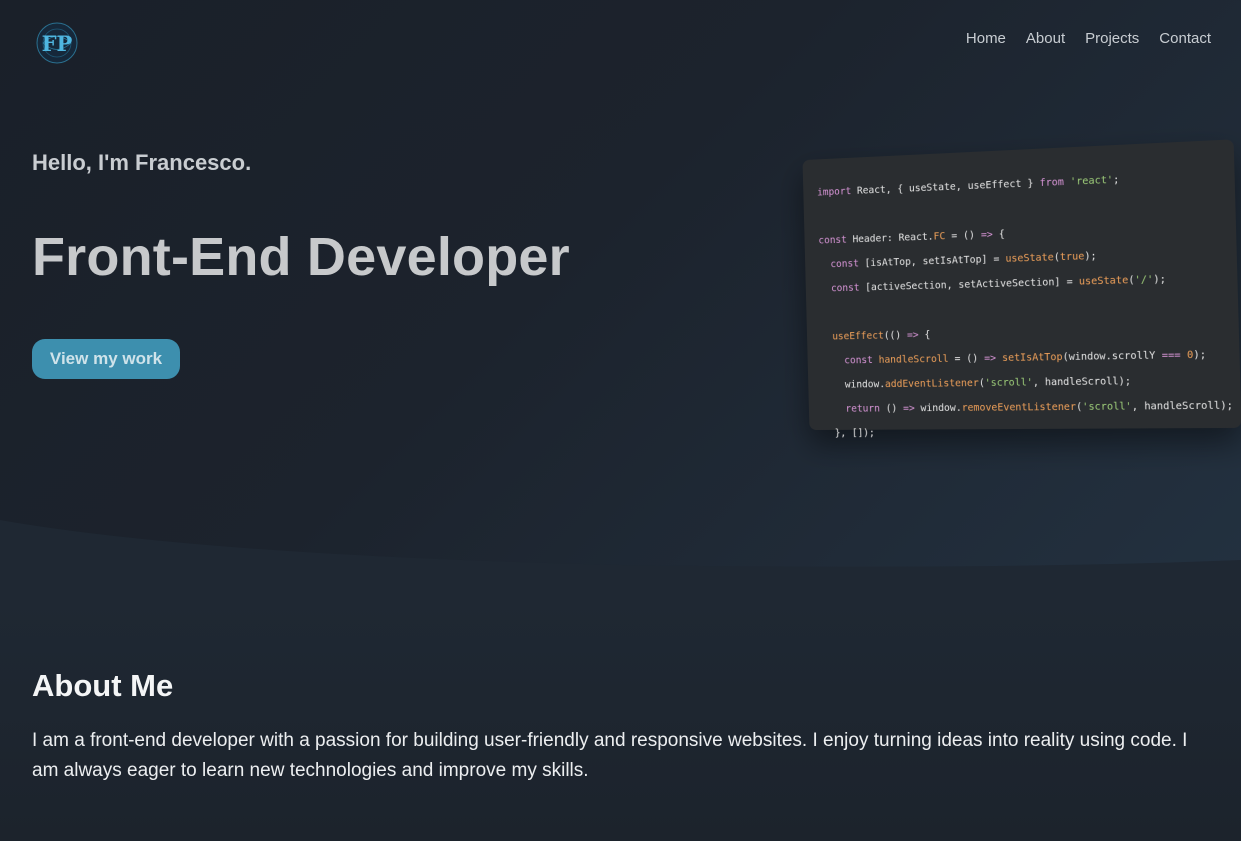 This screenshot has height=841, width=1241. What do you see at coordinates (106, 359) in the screenshot?
I see `view-my-work-button: View my work` at bounding box center [106, 359].